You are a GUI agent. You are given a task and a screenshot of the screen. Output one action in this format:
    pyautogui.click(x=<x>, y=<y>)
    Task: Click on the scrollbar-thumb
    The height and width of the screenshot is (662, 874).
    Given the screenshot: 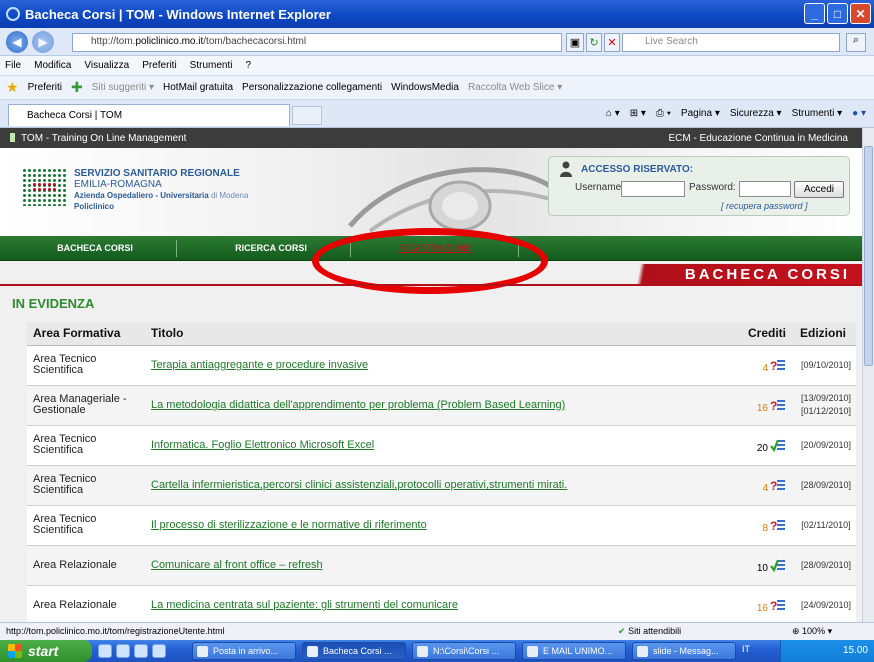 What is the action you would take?
    pyautogui.click(x=868, y=256)
    